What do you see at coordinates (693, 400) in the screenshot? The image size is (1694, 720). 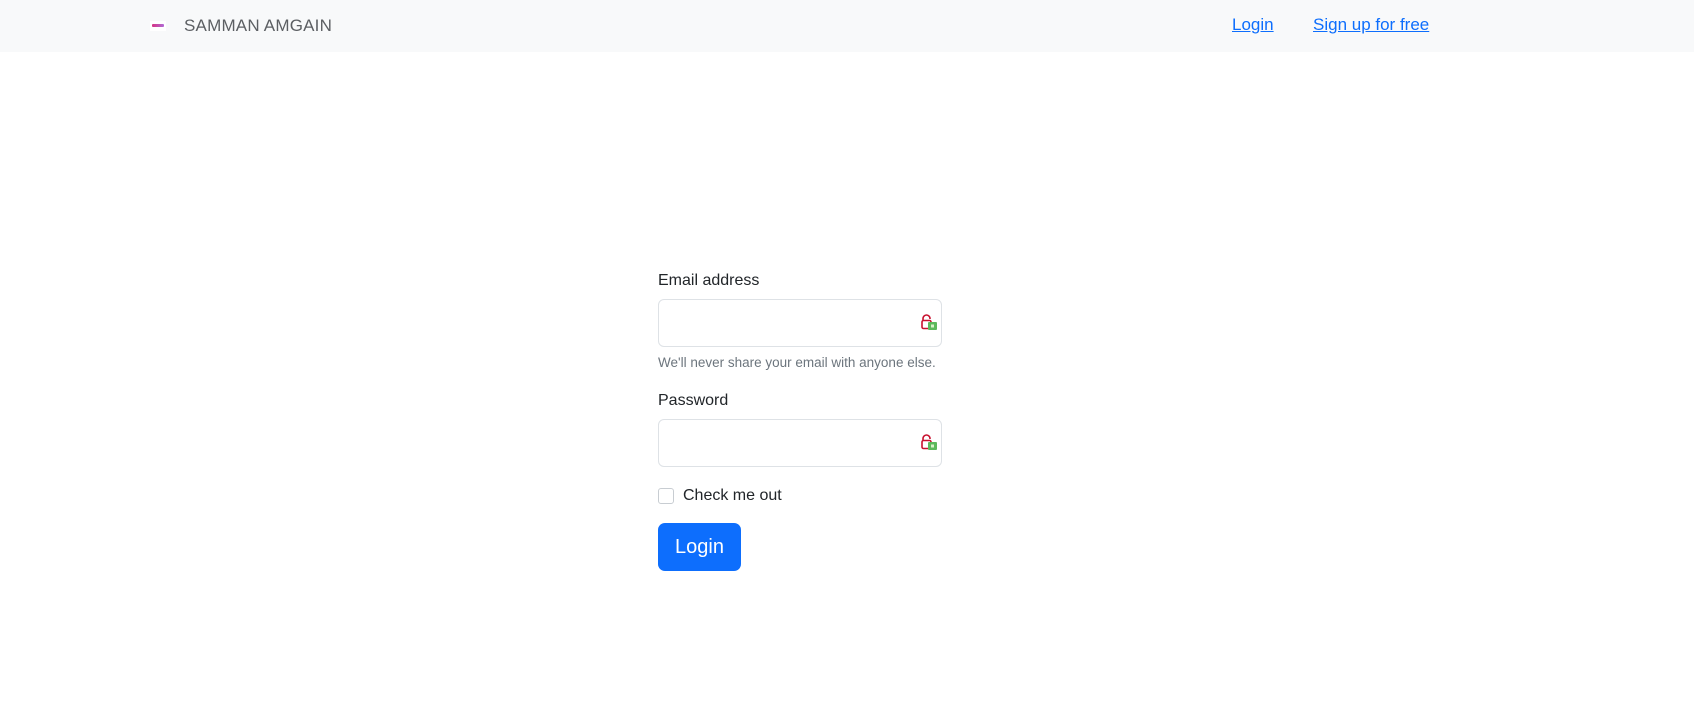 I see `password-label: Password` at bounding box center [693, 400].